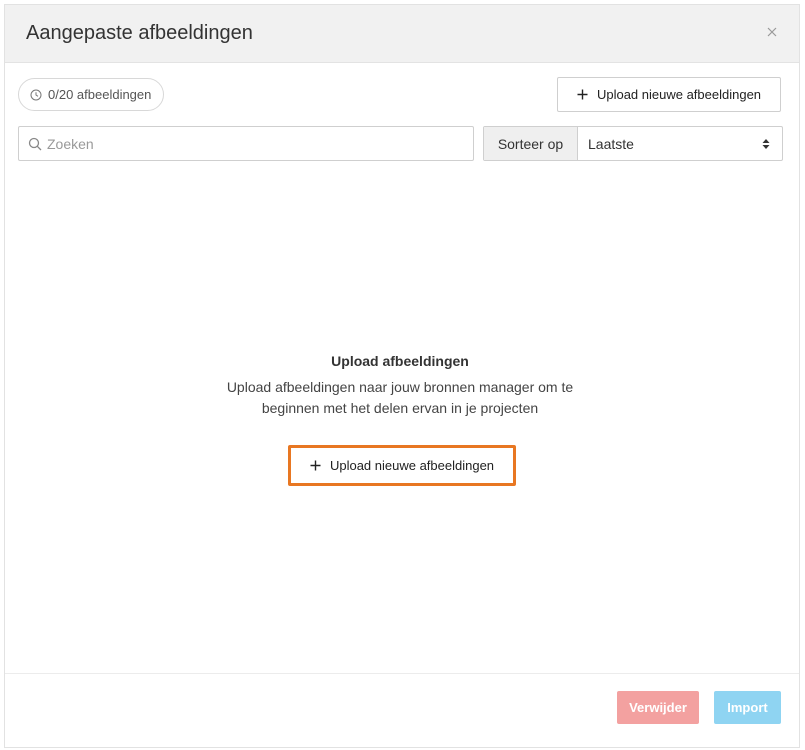 The height and width of the screenshot is (750, 805). Describe the element at coordinates (412, 465) in the screenshot. I see `upload-center-button-label: Upload nieuwe afbeeldingen` at that location.